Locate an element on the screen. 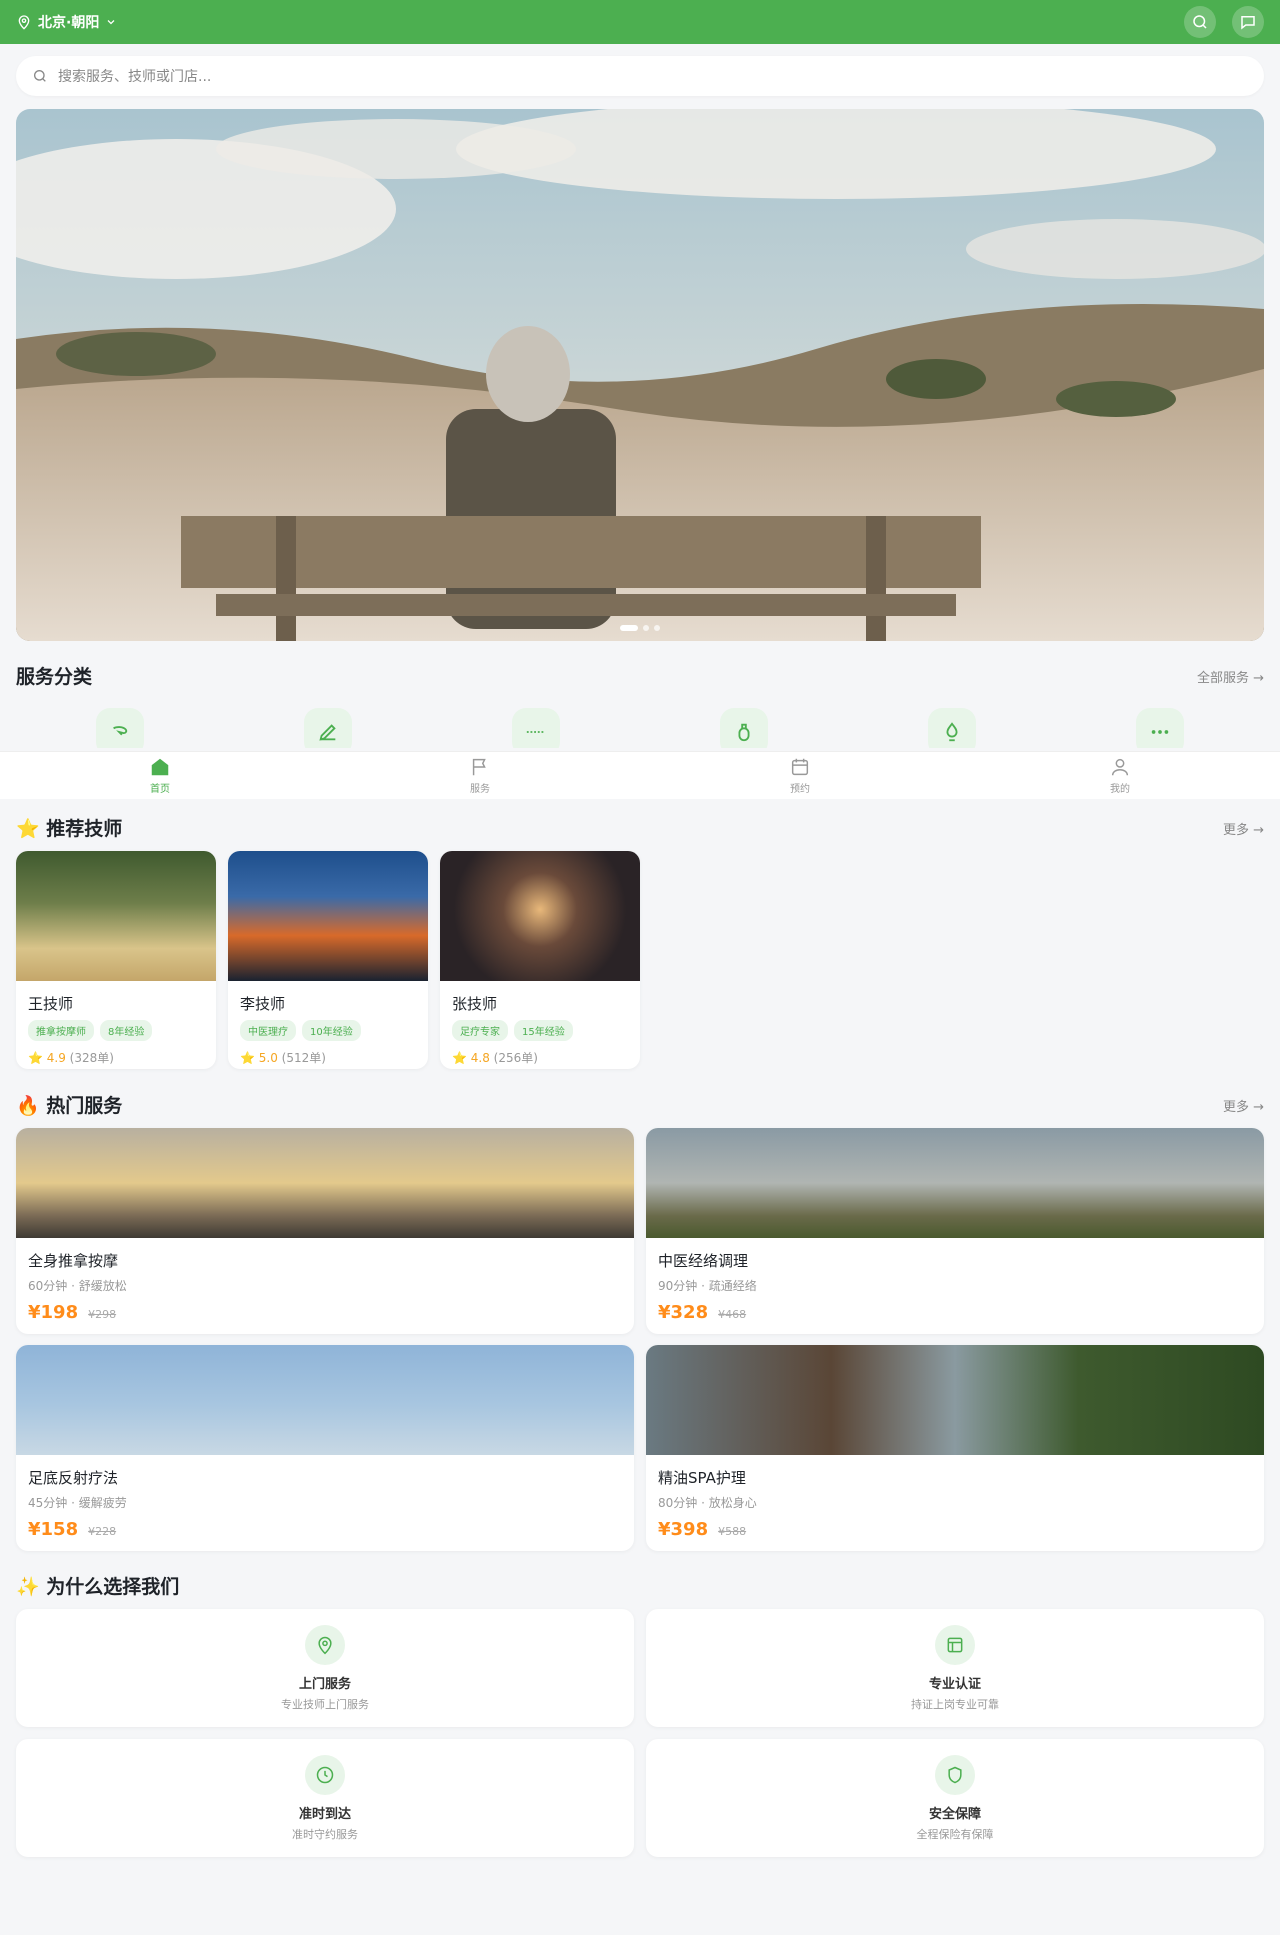 The width and height of the screenshot is (1280, 1935). therapist-rating: ⭐ 4.9 (328单) is located at coordinates (116, 1057).